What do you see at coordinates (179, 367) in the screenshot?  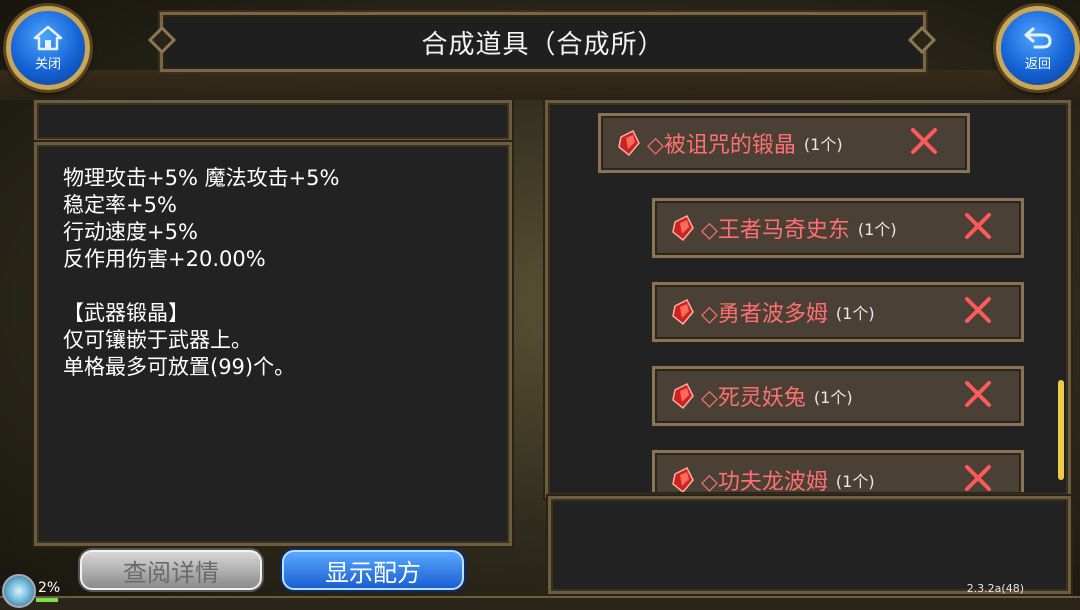 I see `description-line: 单格最多可放置(99)个。` at bounding box center [179, 367].